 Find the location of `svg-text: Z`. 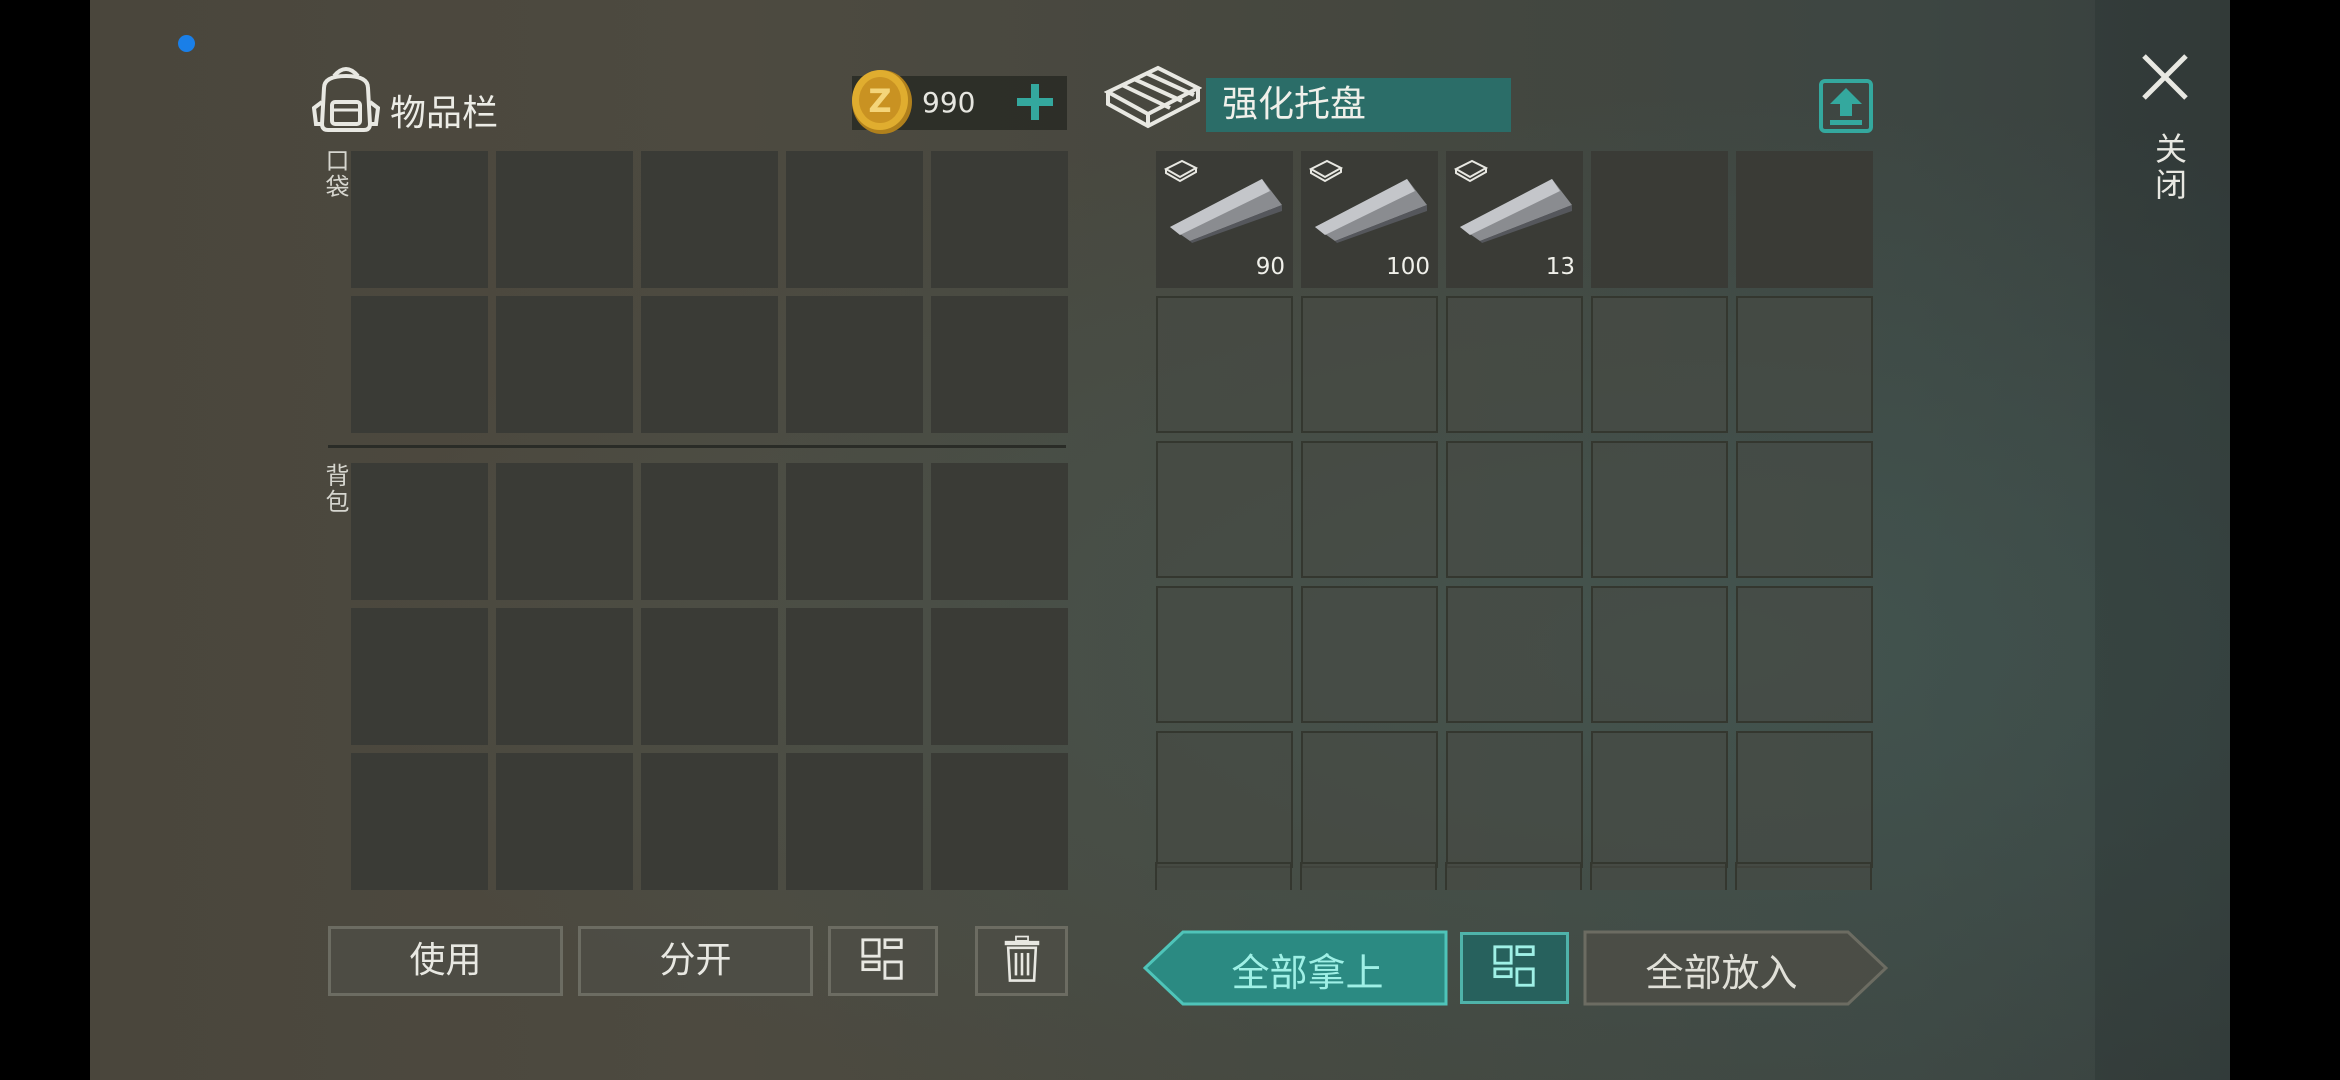

svg-text: Z is located at coordinates (879, 101).